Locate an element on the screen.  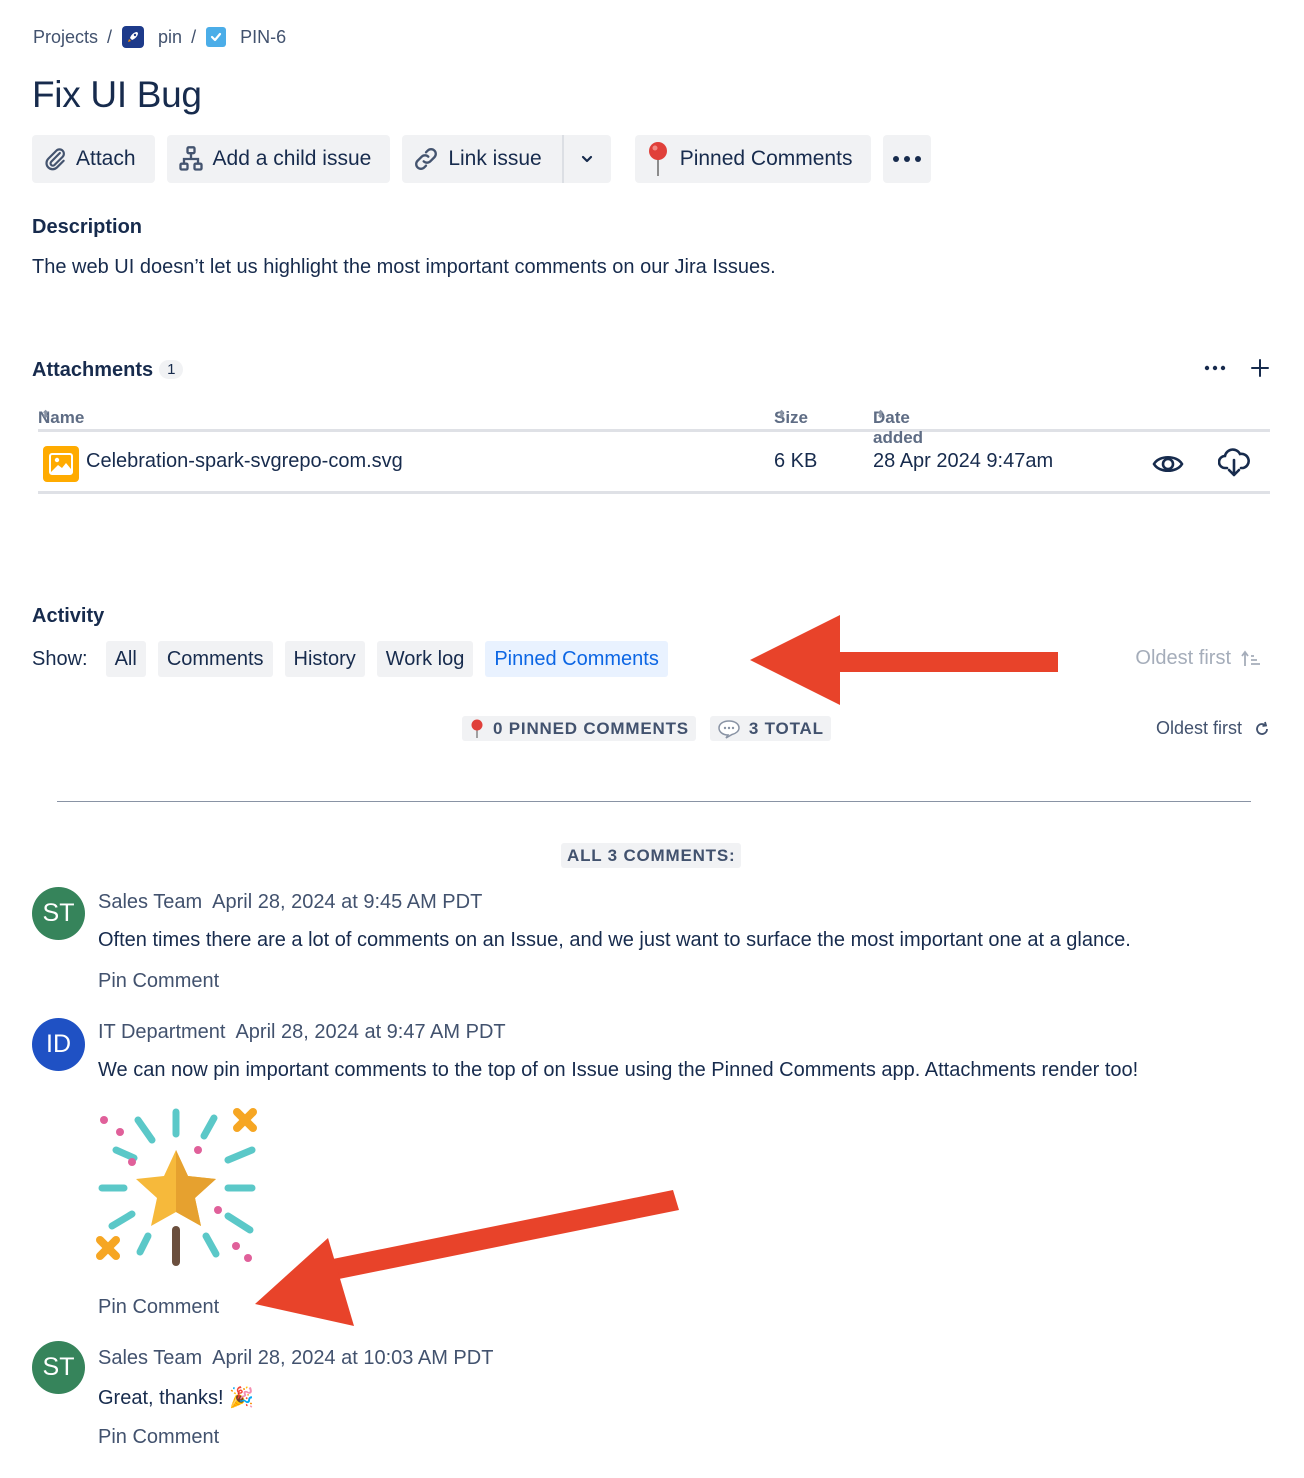
activity-sort-label: Oldest first is located at coordinates (1183, 658).